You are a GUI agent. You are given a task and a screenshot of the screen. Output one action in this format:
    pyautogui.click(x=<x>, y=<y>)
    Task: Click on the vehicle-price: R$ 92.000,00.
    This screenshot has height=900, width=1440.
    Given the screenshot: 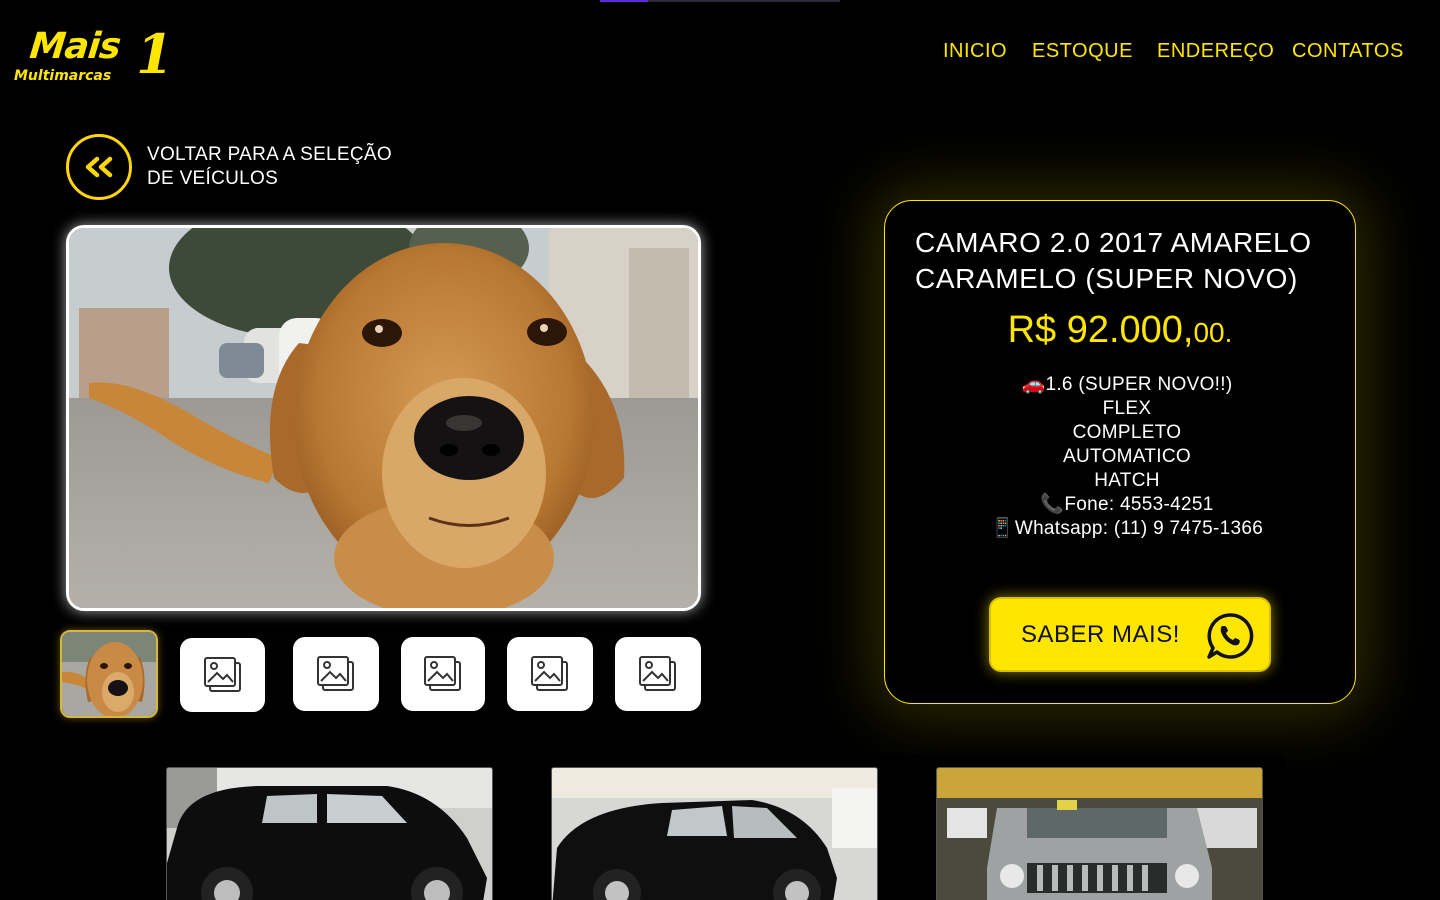 What is the action you would take?
    pyautogui.click(x=1120, y=330)
    